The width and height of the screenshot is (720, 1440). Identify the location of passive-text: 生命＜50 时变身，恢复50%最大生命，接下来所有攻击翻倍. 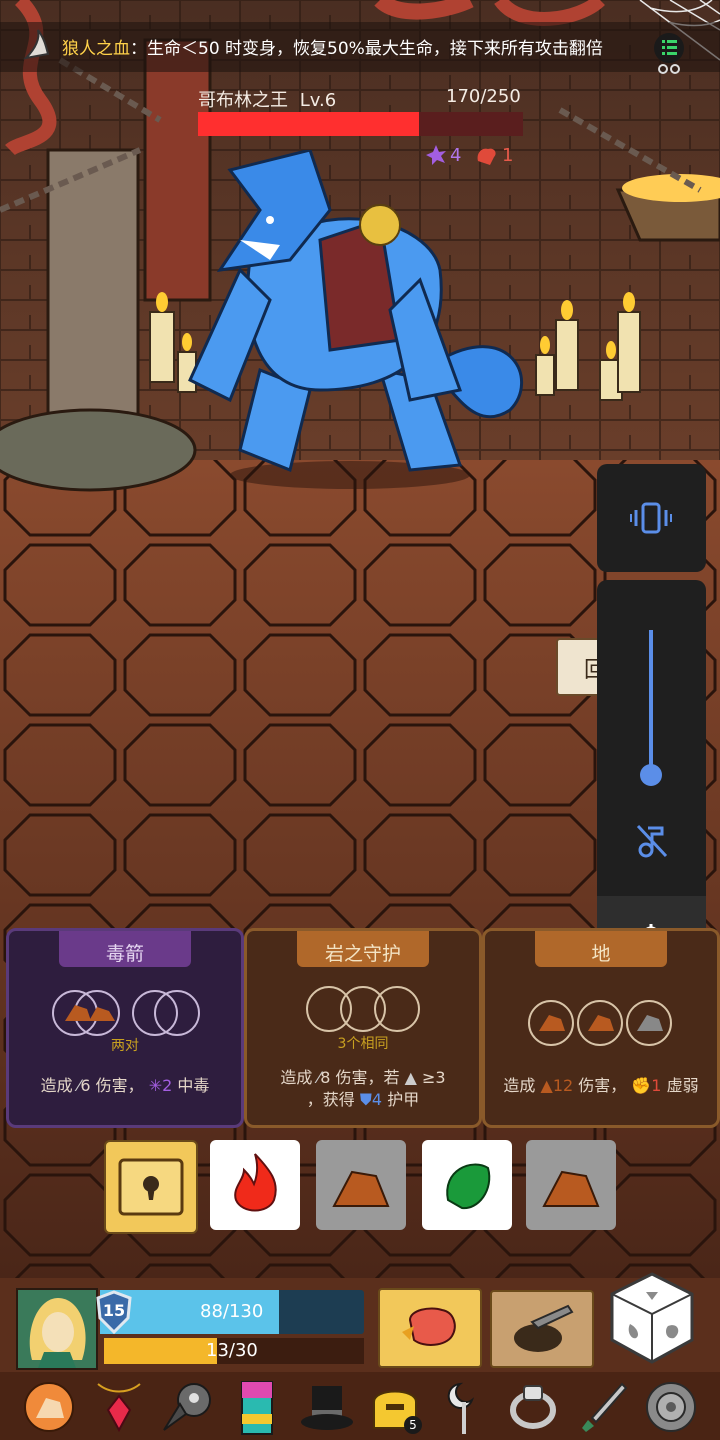
(375, 49).